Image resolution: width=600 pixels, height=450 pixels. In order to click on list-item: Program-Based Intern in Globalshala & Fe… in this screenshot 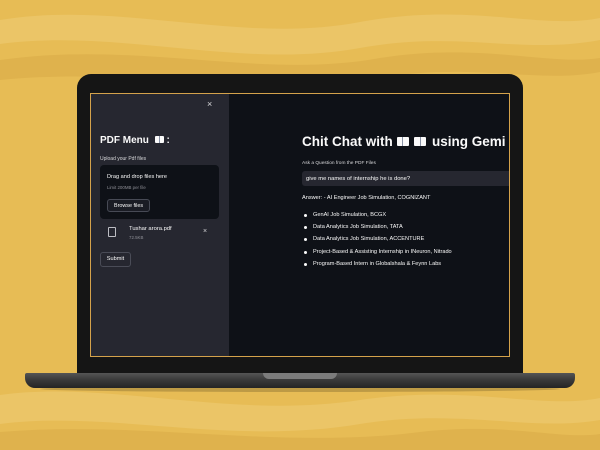, I will do `click(377, 267)`.